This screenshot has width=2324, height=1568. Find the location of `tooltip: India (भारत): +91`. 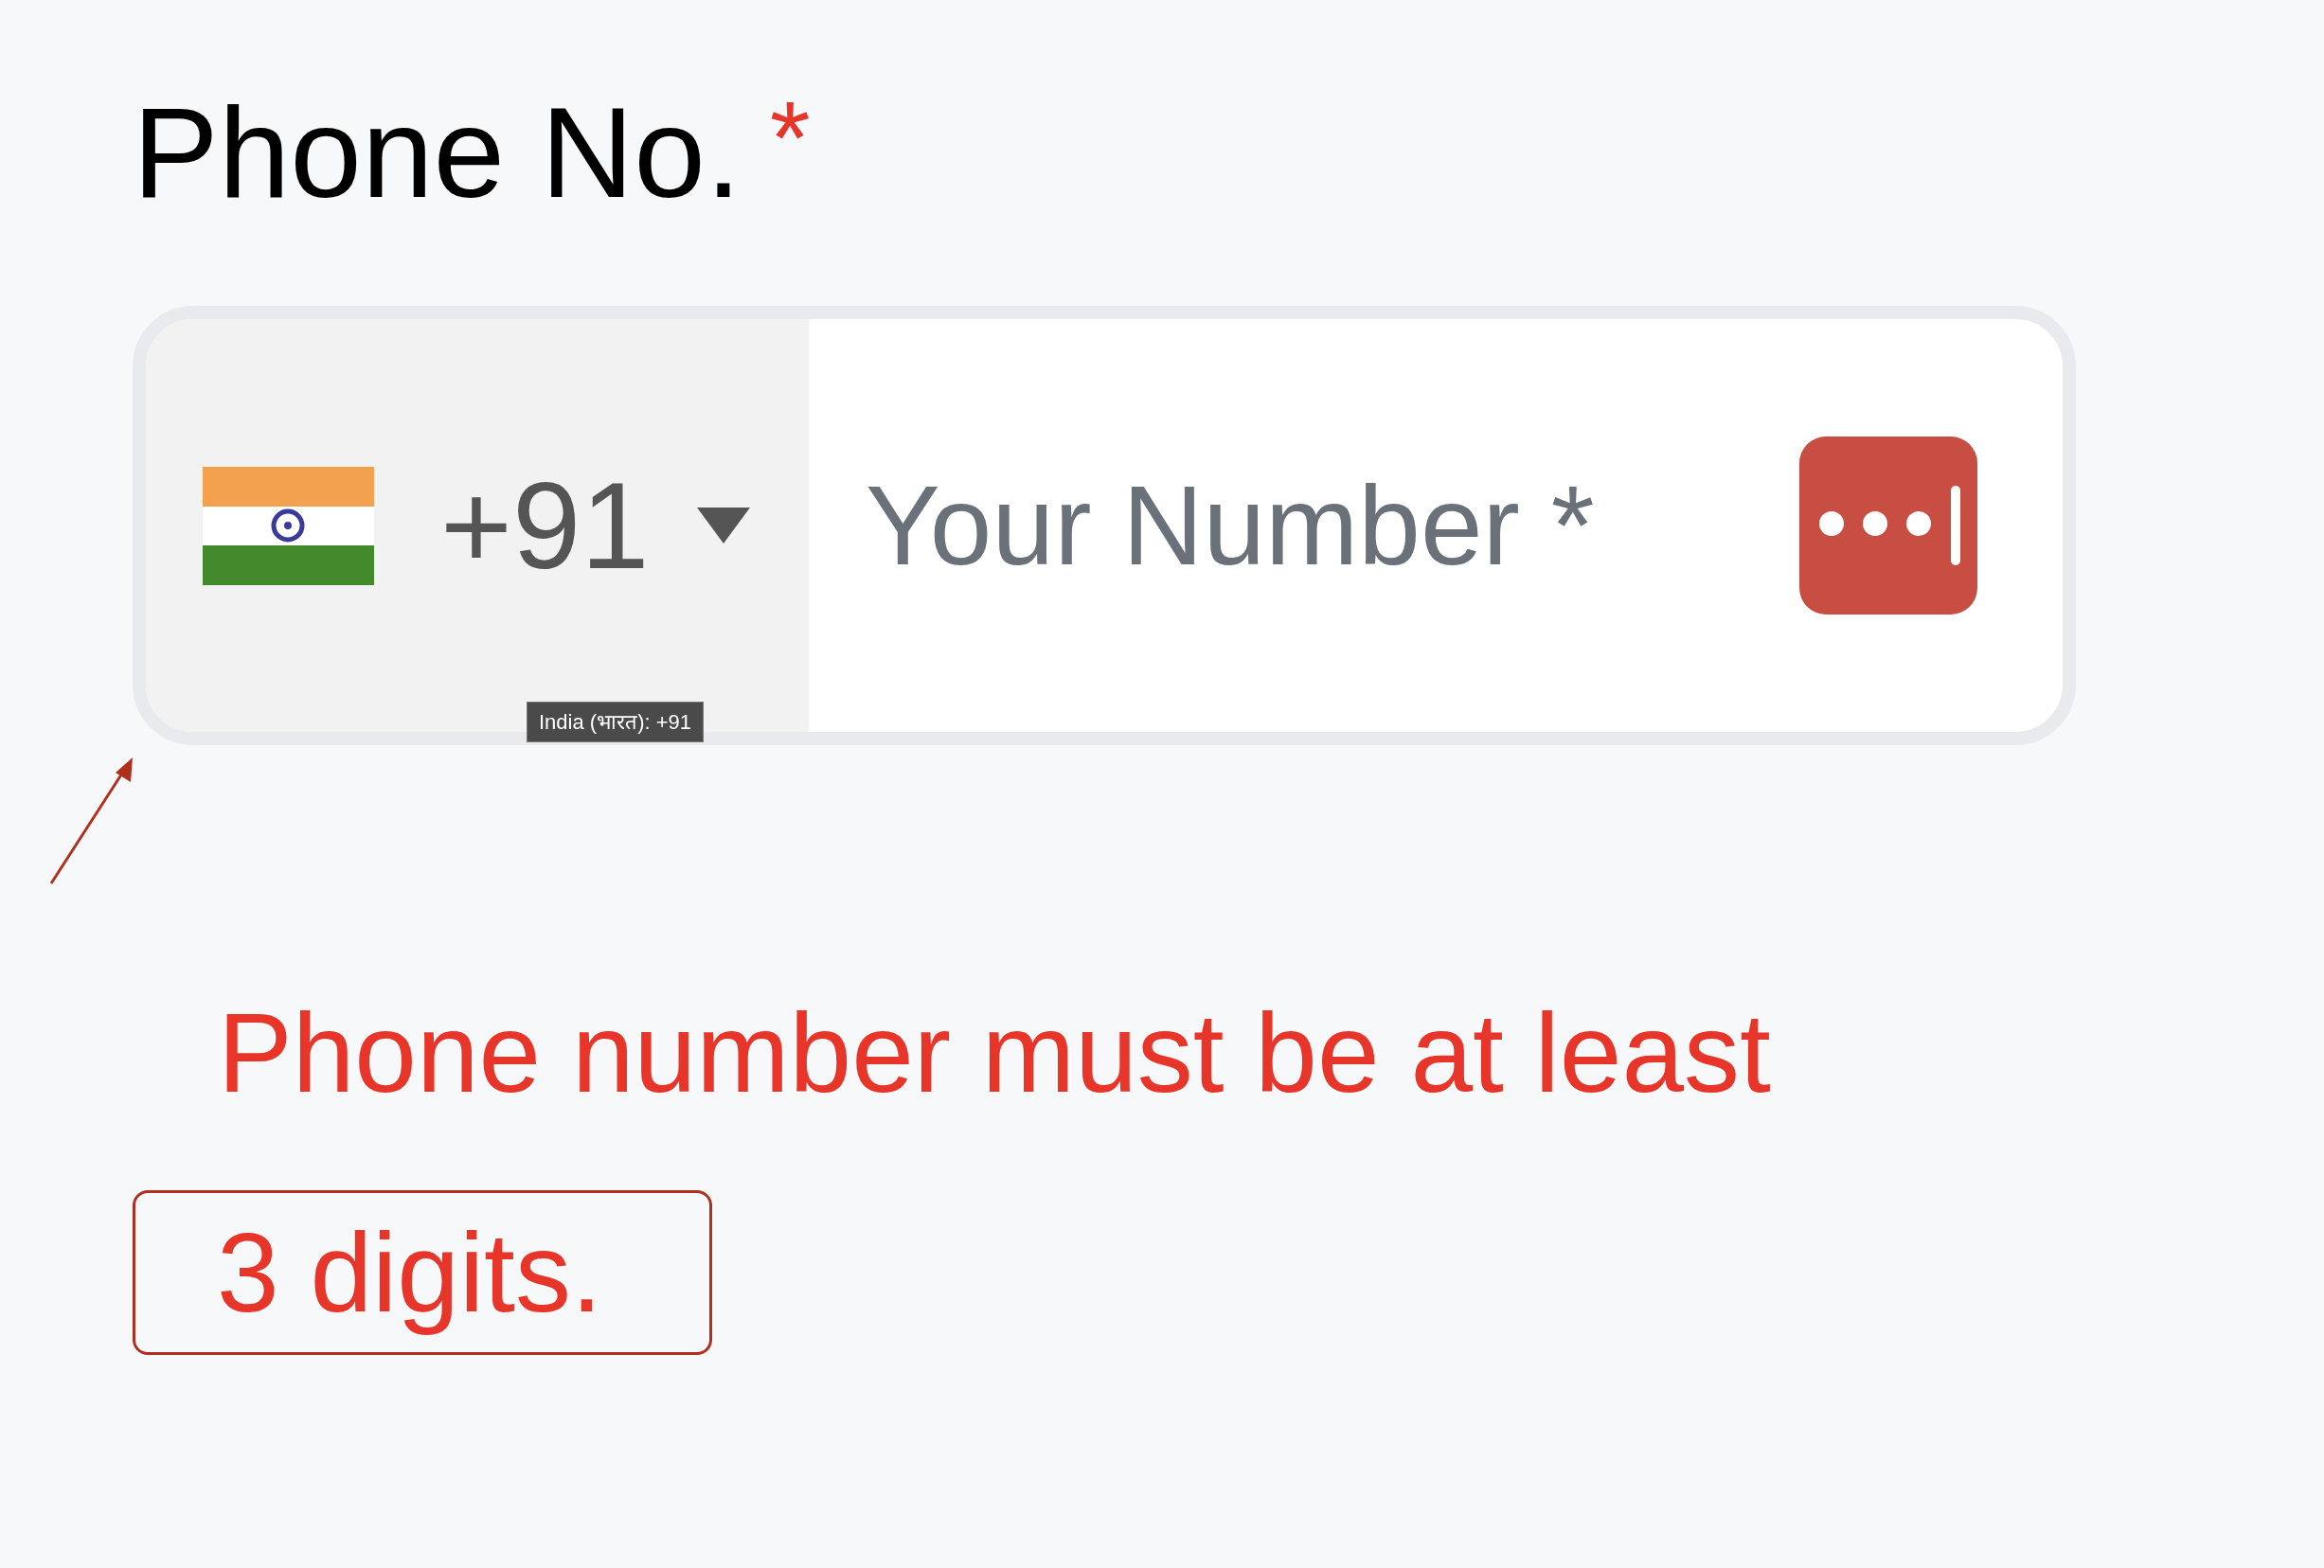

tooltip: India (भारत): +91 is located at coordinates (615, 722).